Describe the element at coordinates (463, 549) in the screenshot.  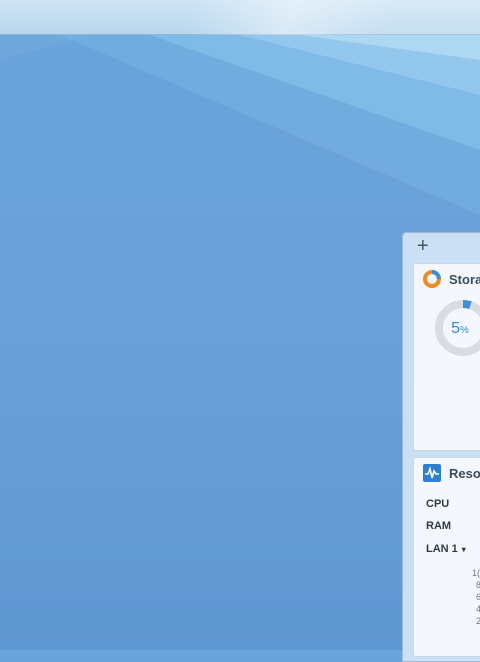
I see `chevron-down-icon: ▾` at that location.